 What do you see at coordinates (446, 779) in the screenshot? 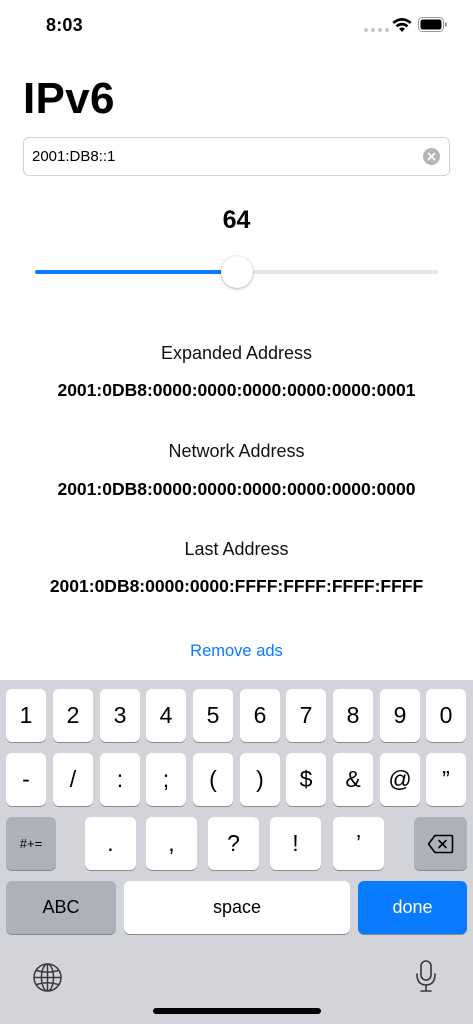
I see `key-quote: ”` at bounding box center [446, 779].